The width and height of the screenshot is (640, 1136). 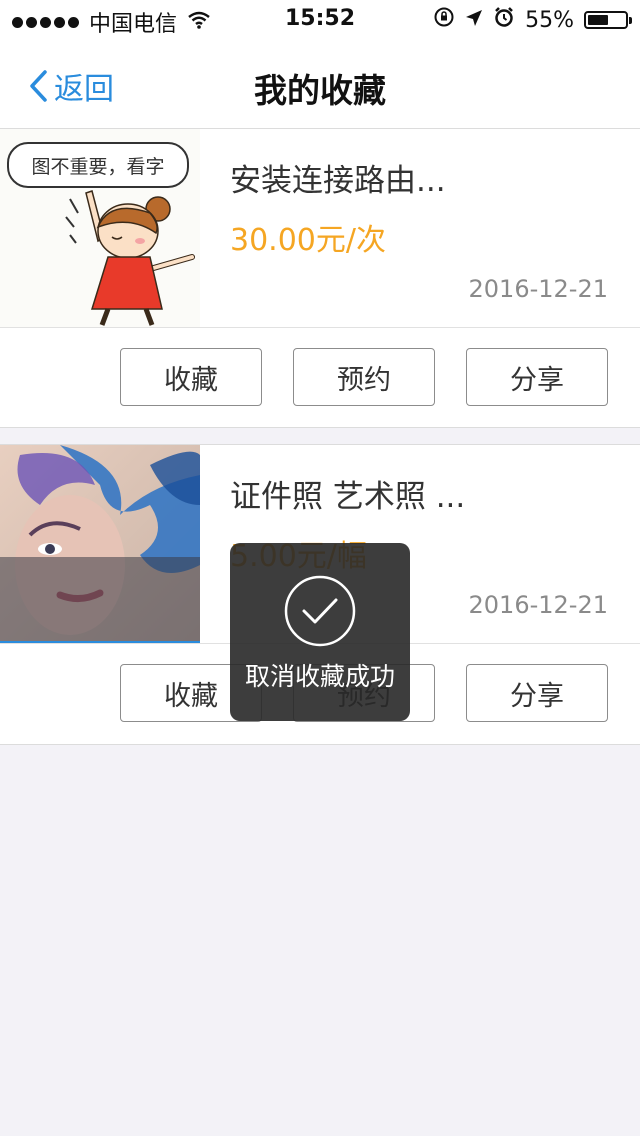 What do you see at coordinates (364, 377) in the screenshot?
I see `book-button: 预约` at bounding box center [364, 377].